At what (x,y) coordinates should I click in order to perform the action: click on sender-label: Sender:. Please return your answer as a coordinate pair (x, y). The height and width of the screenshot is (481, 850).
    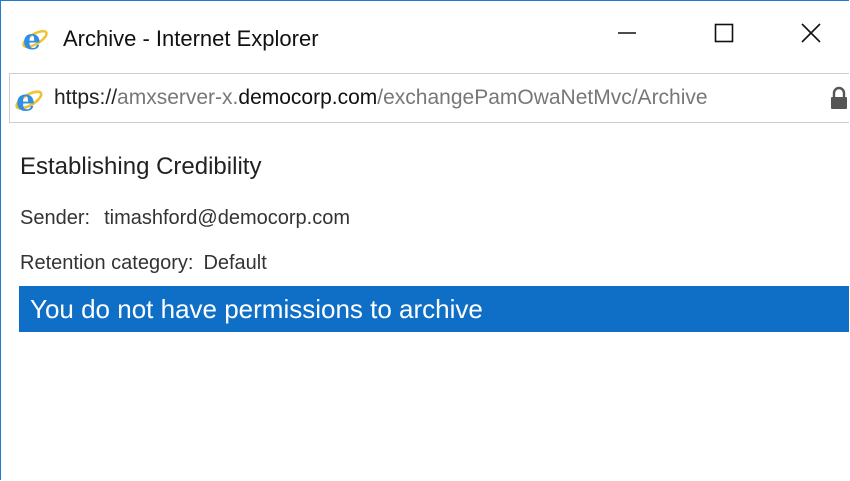
    Looking at the image, I should click on (55, 218).